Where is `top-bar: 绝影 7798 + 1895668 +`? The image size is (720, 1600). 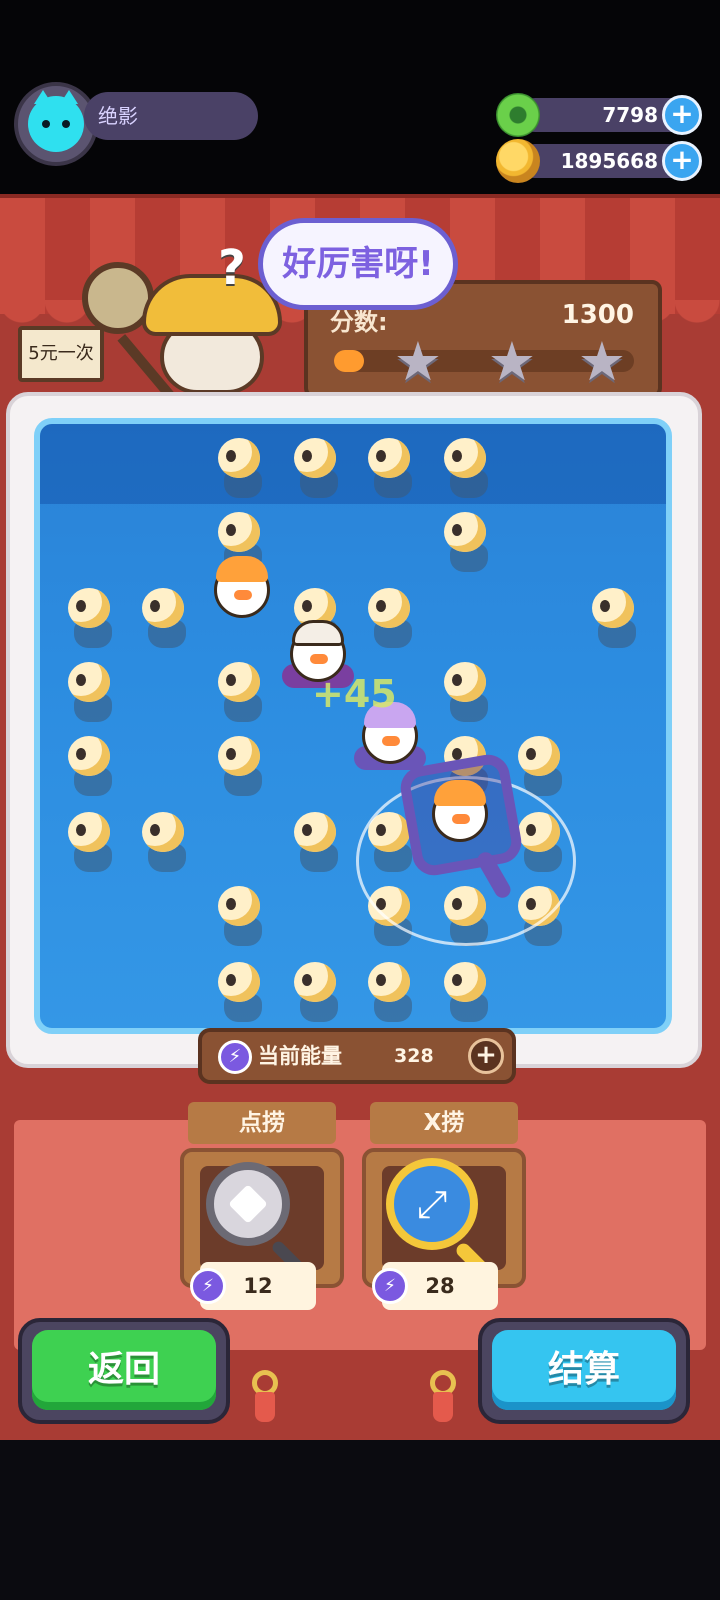 top-bar: 绝影 7798 + 1895668 + is located at coordinates (360, 100).